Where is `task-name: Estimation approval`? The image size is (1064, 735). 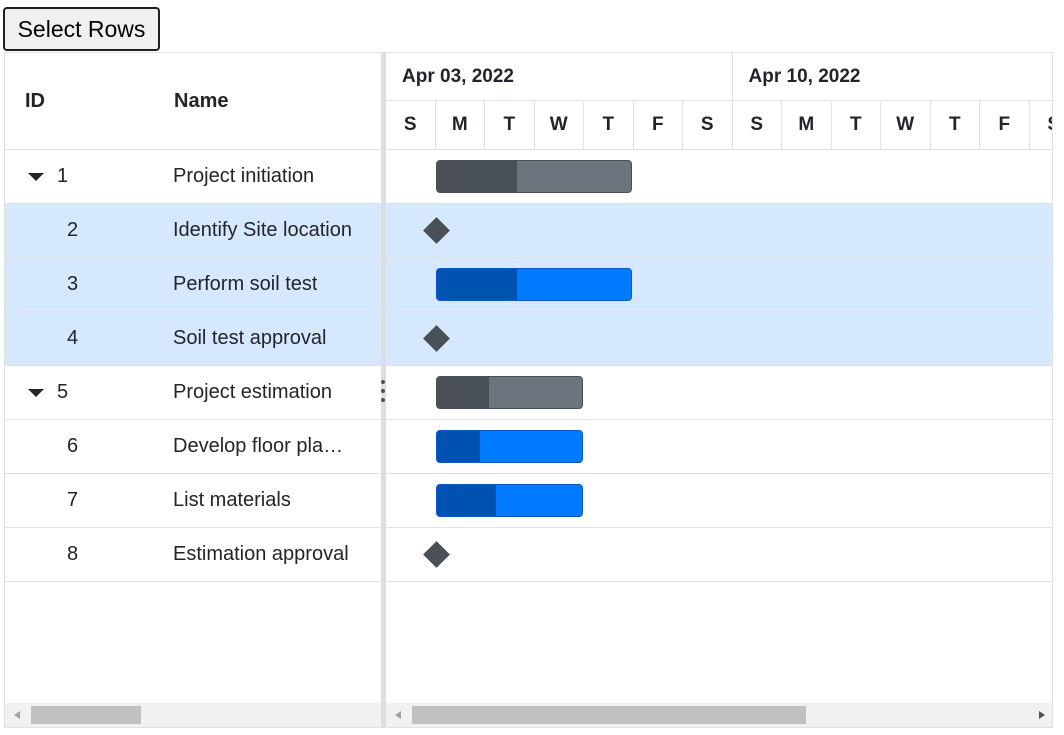
task-name: Estimation approval is located at coordinates (261, 554).